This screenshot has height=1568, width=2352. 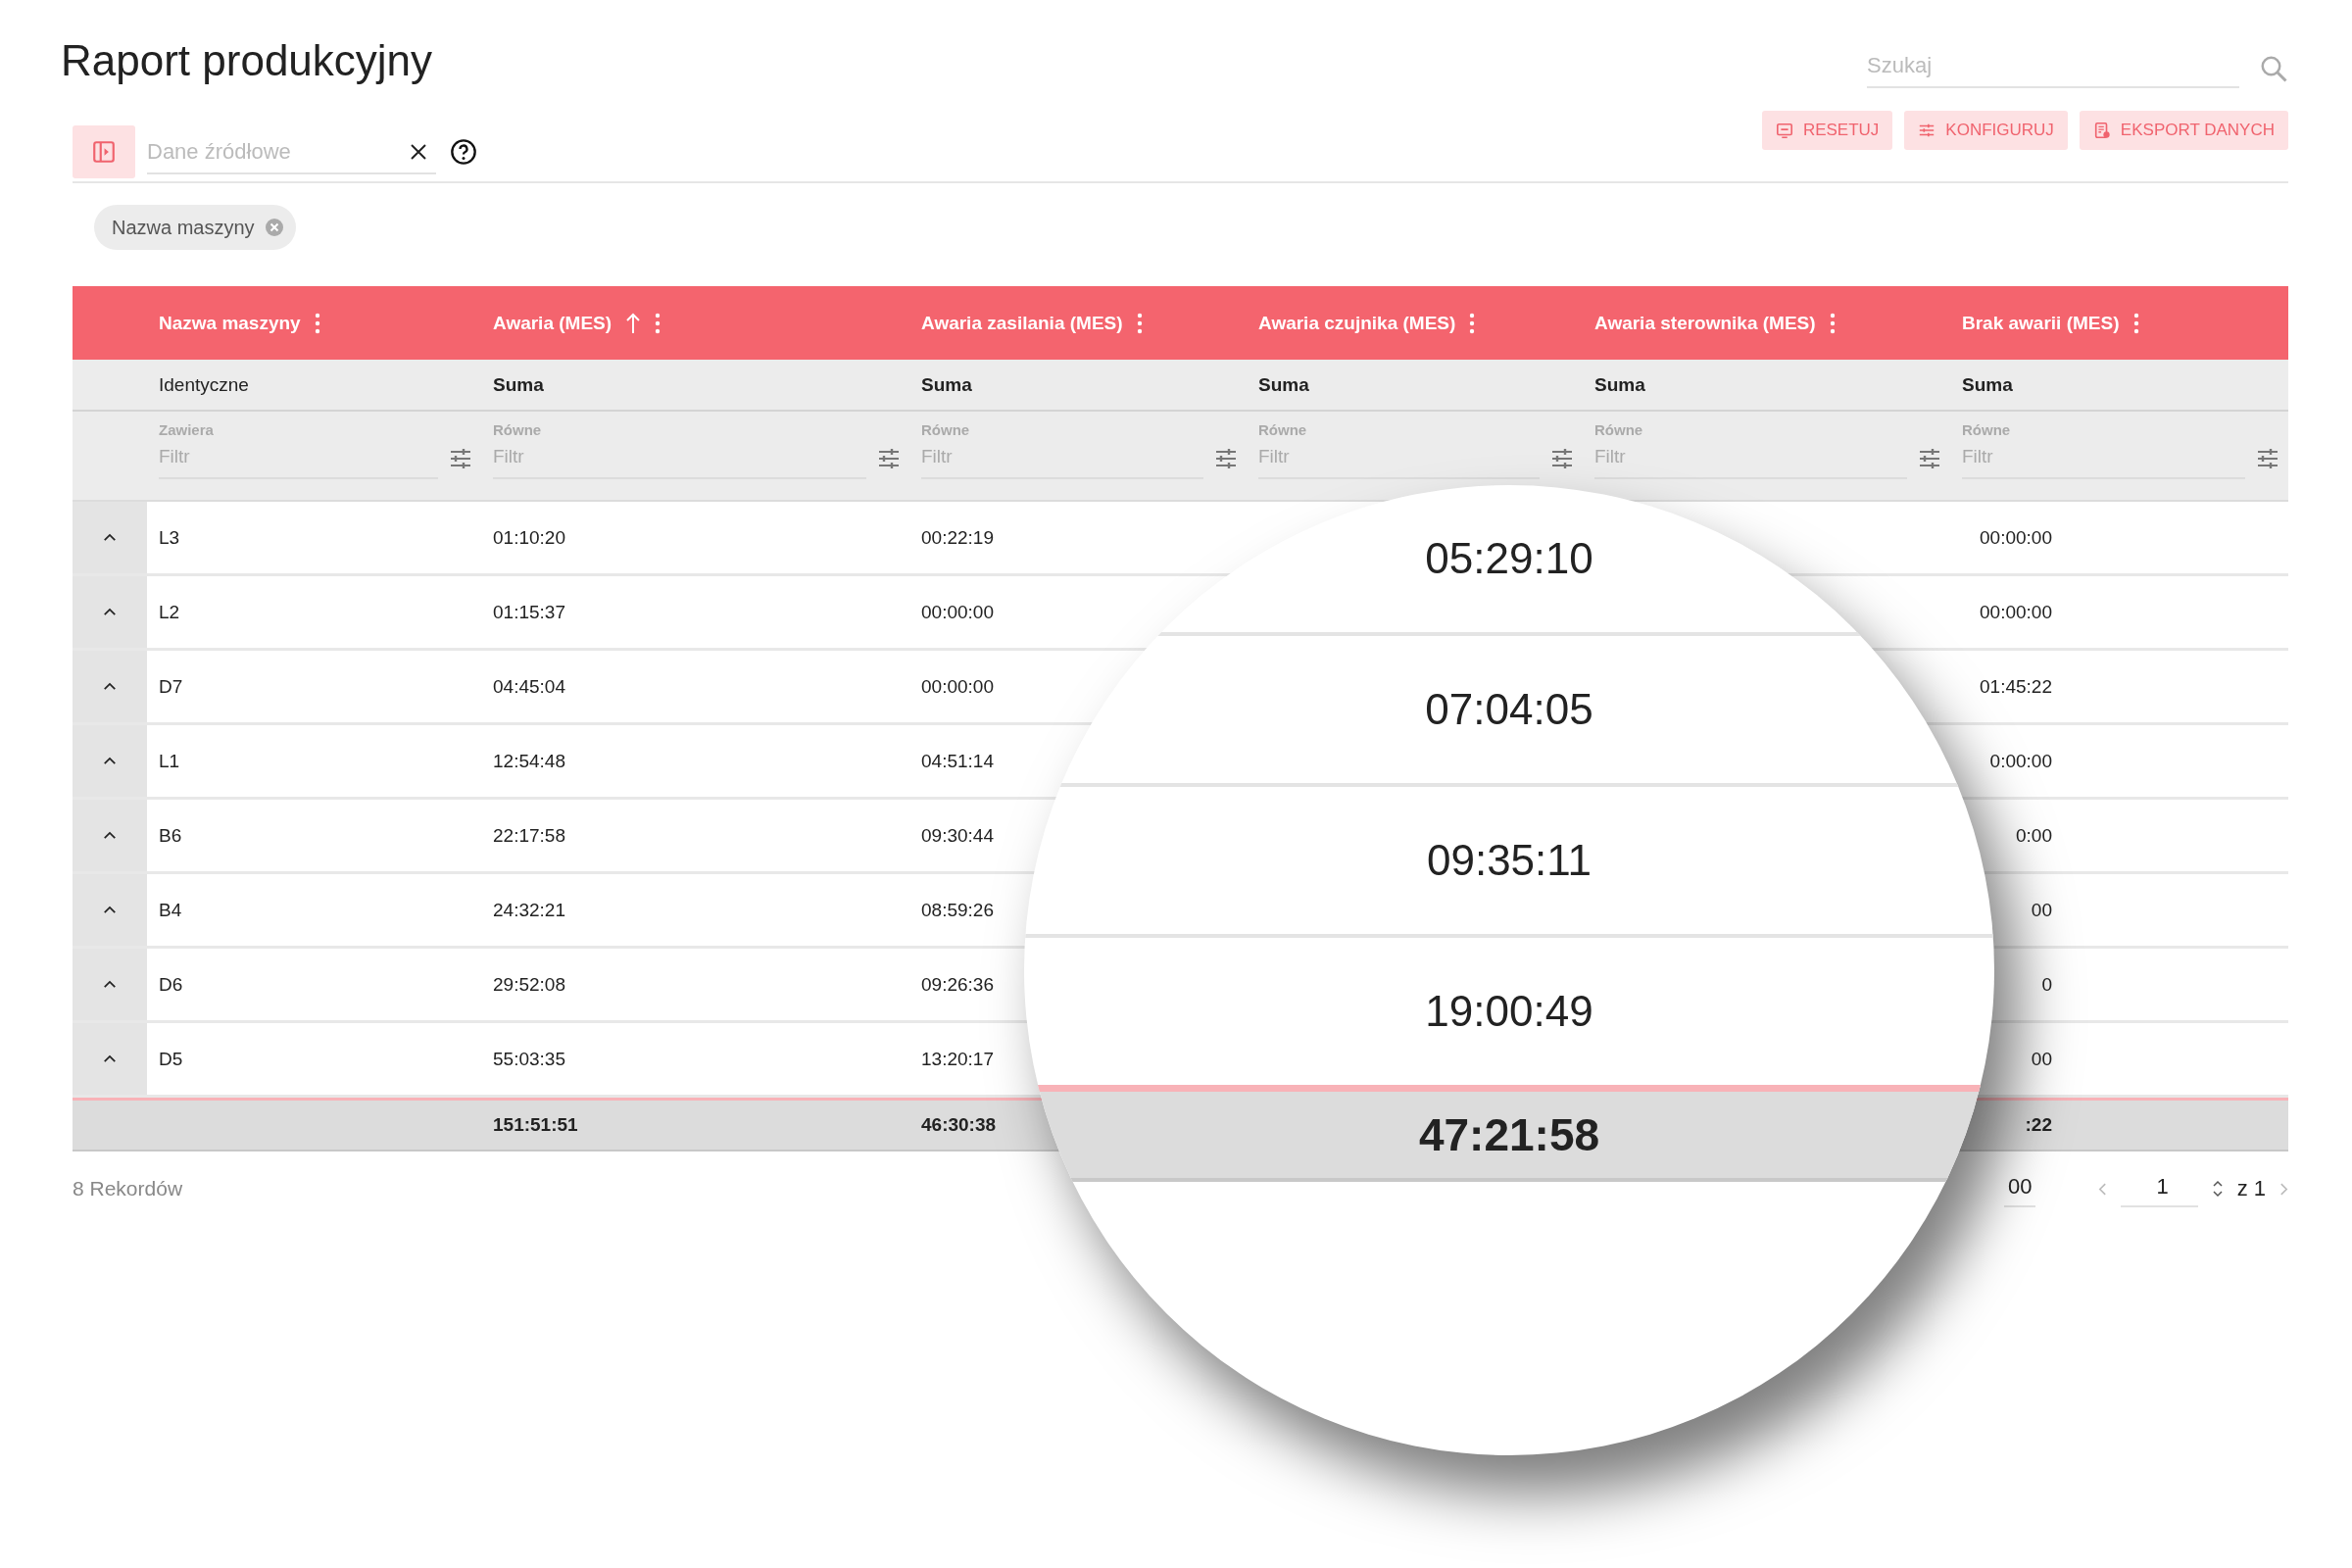 What do you see at coordinates (529, 537) in the screenshot?
I see `table-cell: 01:10:20` at bounding box center [529, 537].